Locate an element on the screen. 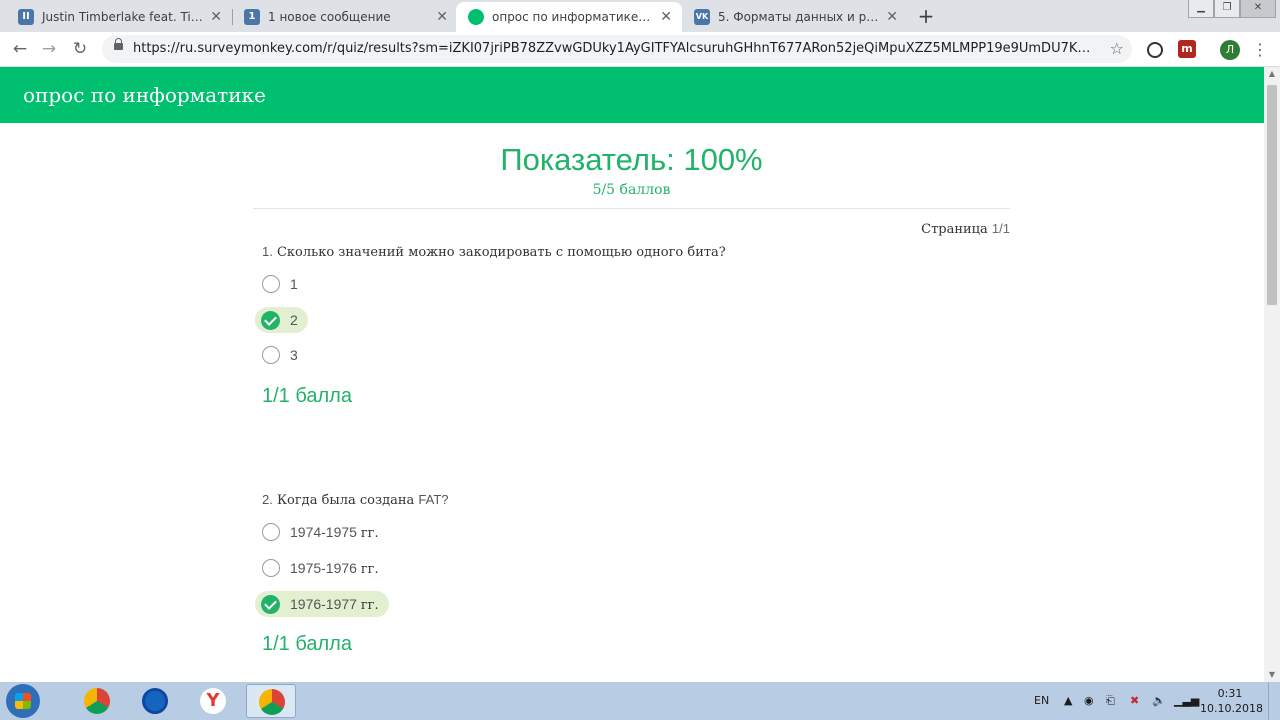 The width and height of the screenshot is (1280, 720). q1-option-3: 3 is located at coordinates (281, 355).